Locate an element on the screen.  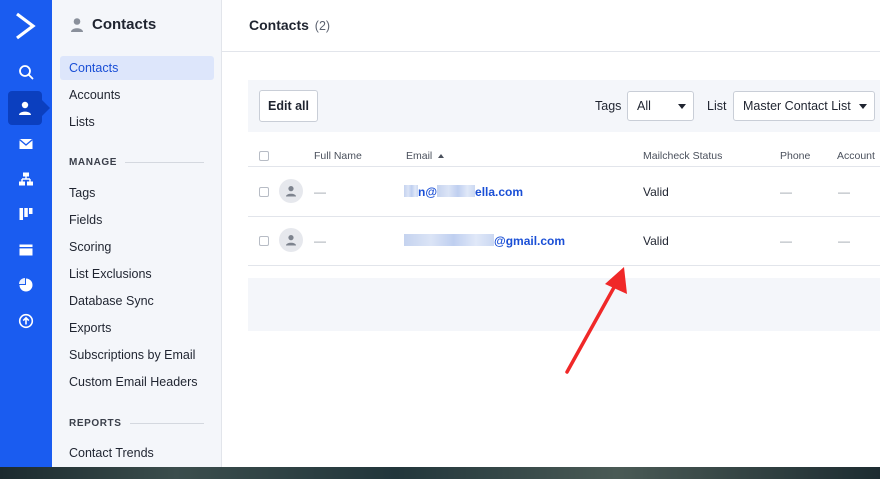
tags-filter-select: All is located at coordinates (660, 106).